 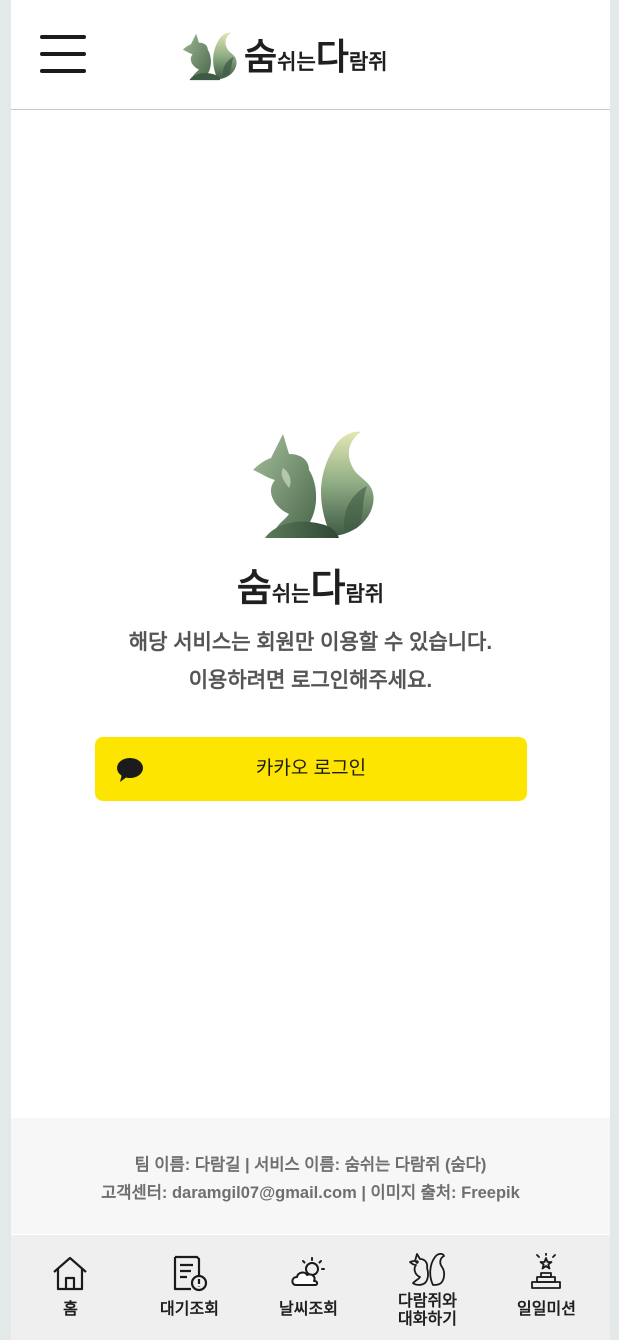 I want to click on nav-item-home: 홈, so click(x=70, y=1287).